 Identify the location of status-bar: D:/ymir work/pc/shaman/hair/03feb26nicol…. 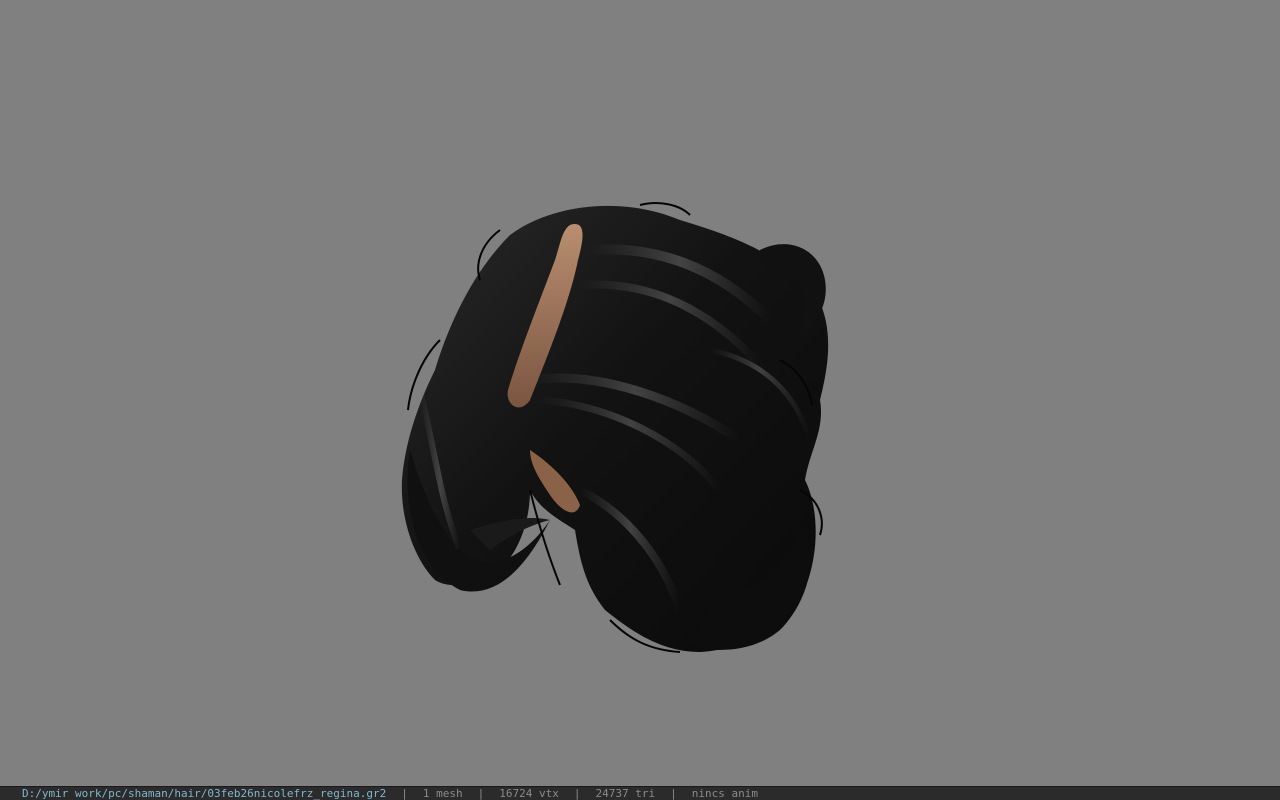
(640, 793).